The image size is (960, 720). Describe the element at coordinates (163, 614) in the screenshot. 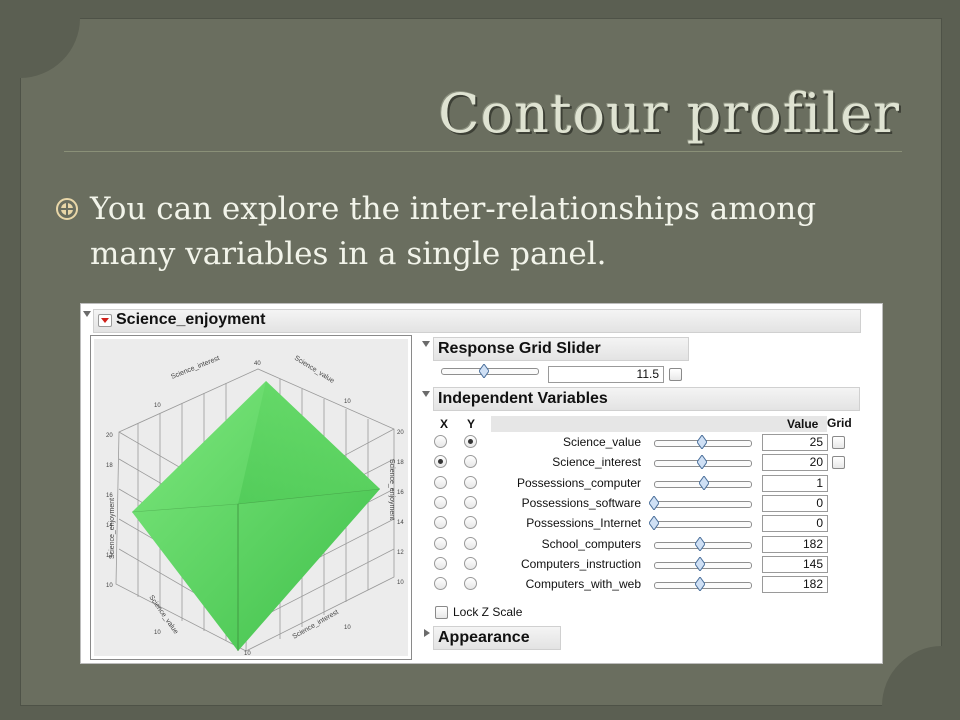

I see `axis-label-bottom-left: Science_value` at that location.